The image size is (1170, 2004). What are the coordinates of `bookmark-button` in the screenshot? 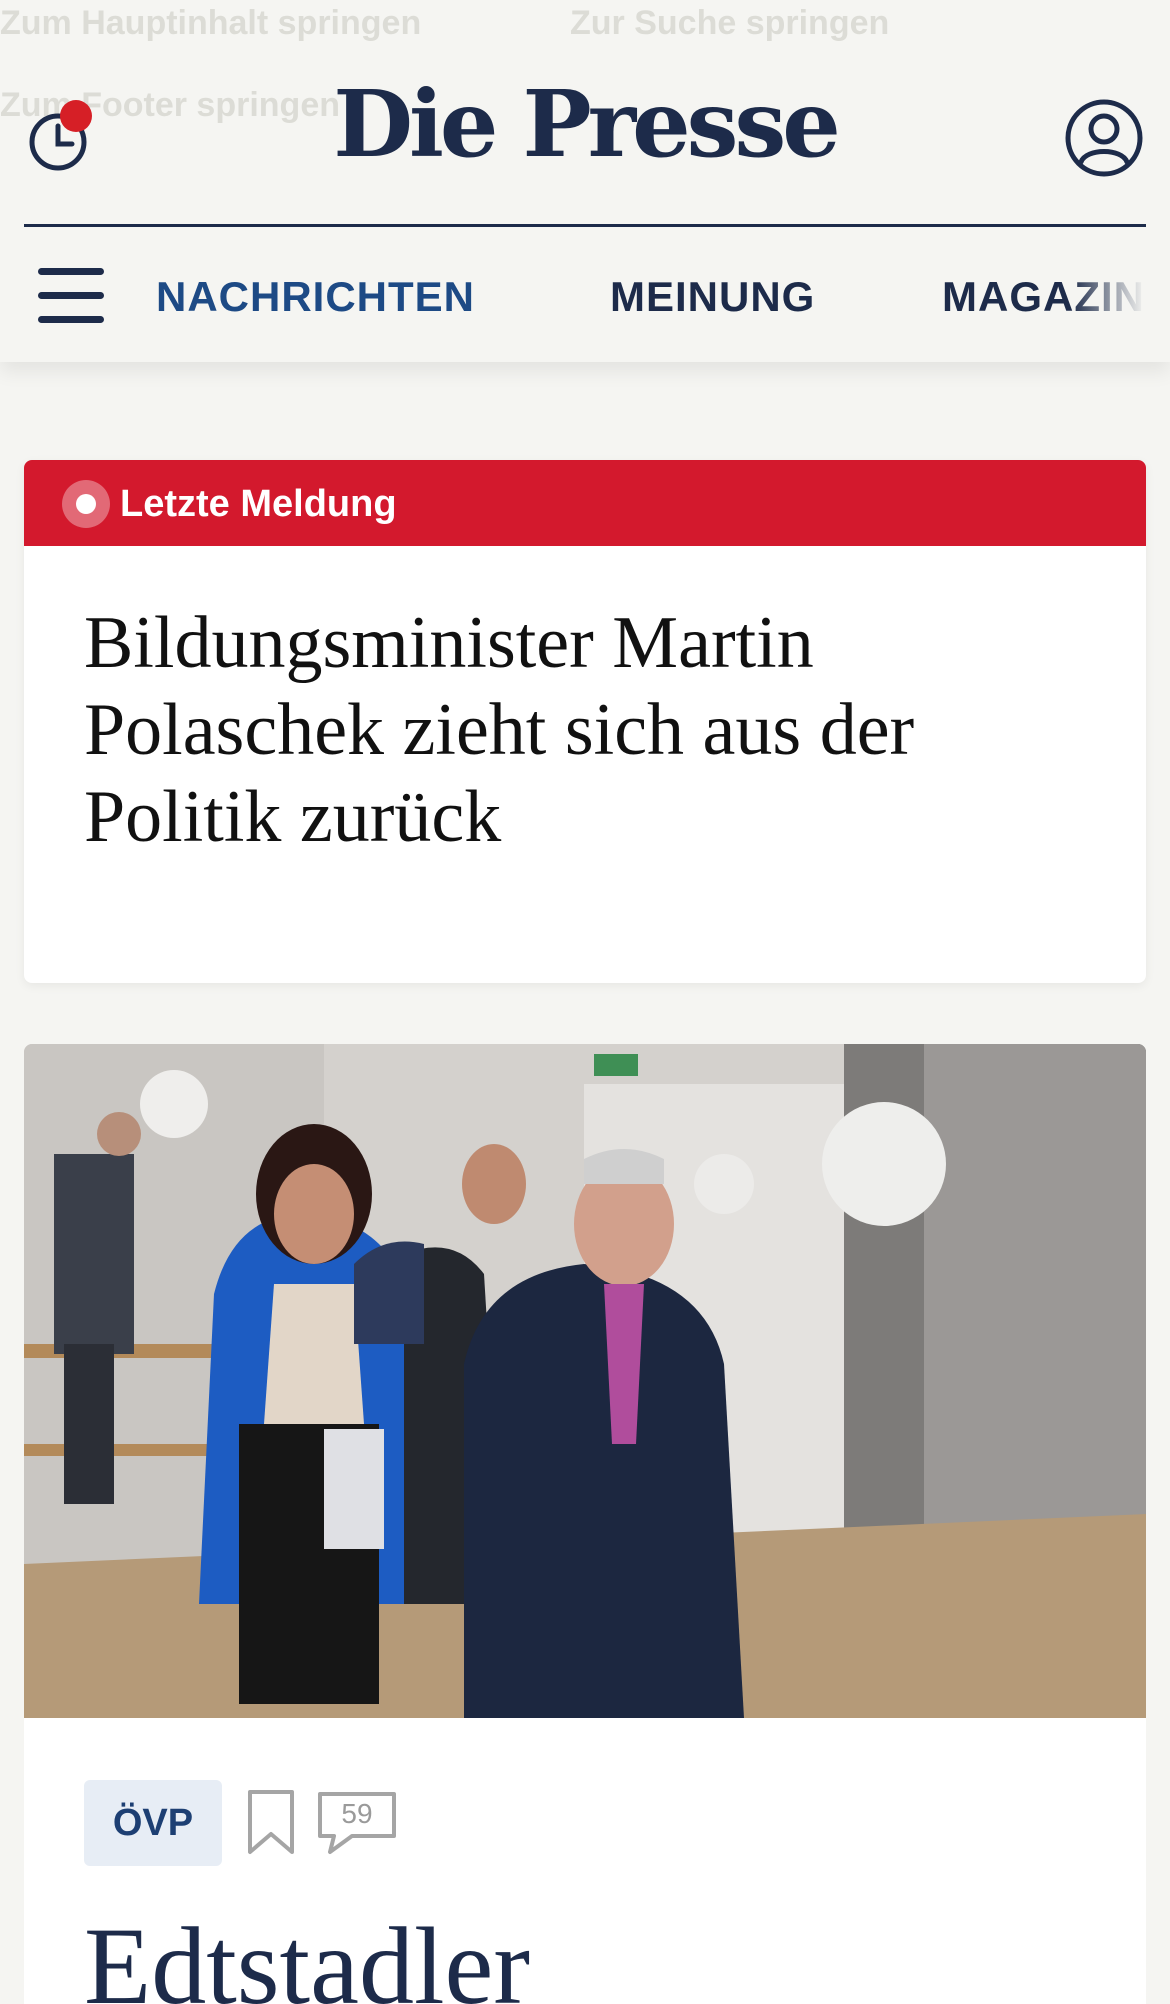 It's located at (271, 1823).